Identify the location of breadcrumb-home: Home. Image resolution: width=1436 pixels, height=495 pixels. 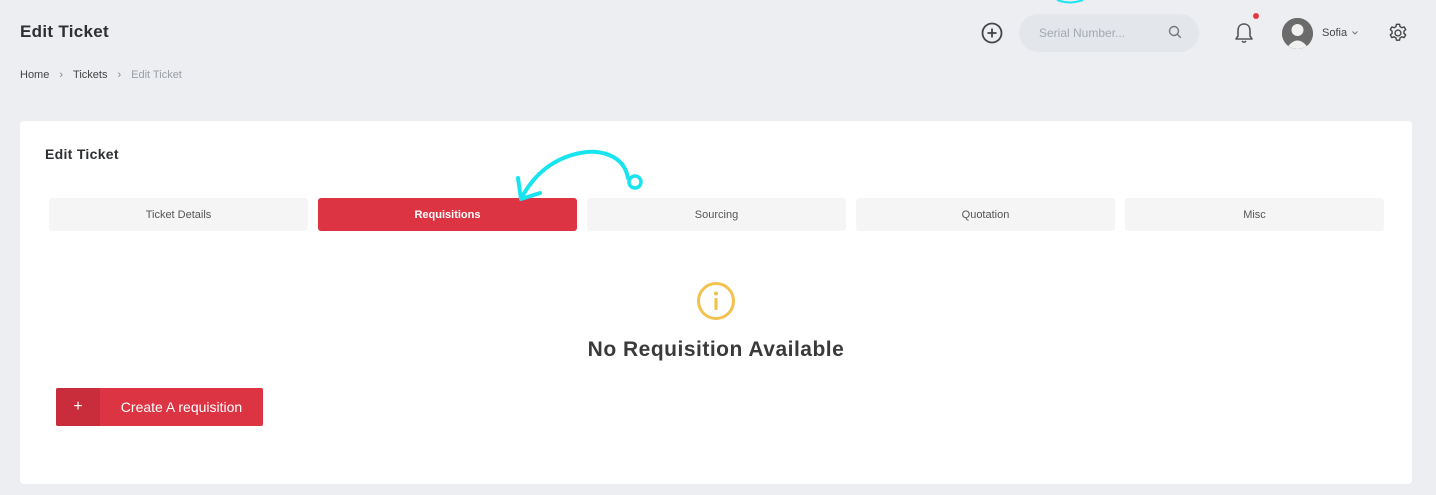
(34, 75).